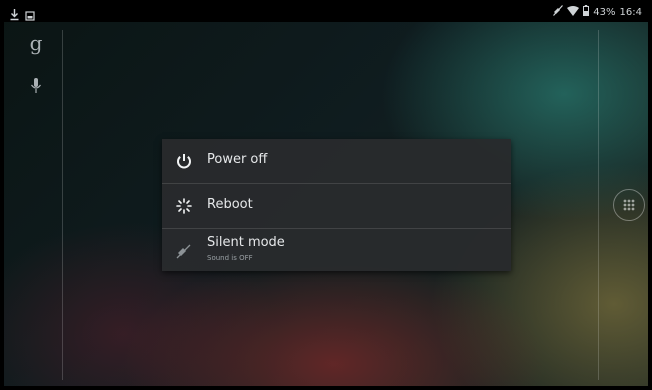 Image resolution: width=652 pixels, height=390 pixels. I want to click on clock: 16:4, so click(630, 12).